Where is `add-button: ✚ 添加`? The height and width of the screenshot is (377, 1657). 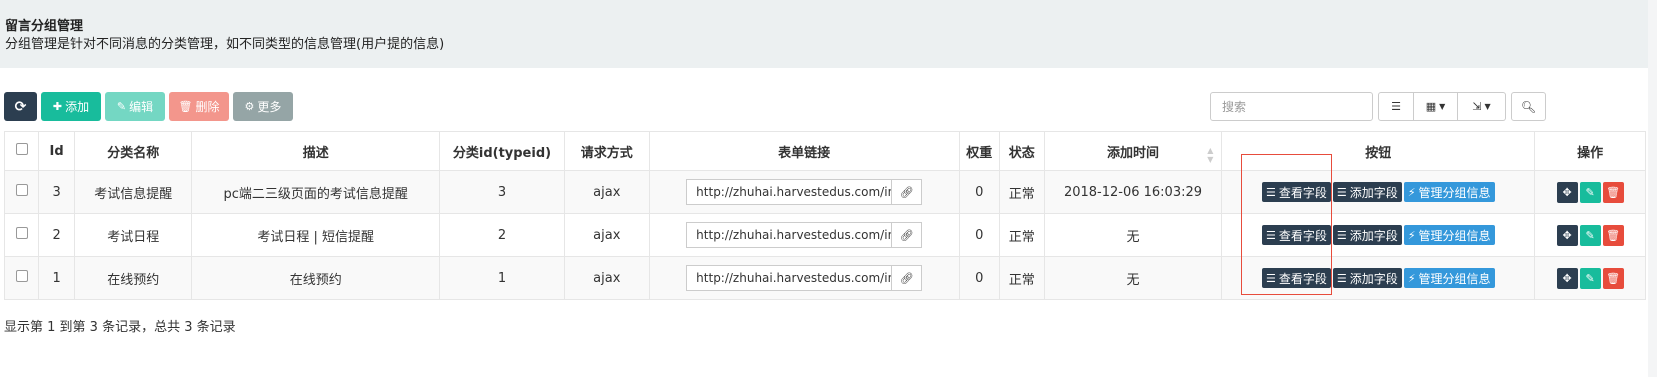
add-button: ✚ 添加 is located at coordinates (71, 106).